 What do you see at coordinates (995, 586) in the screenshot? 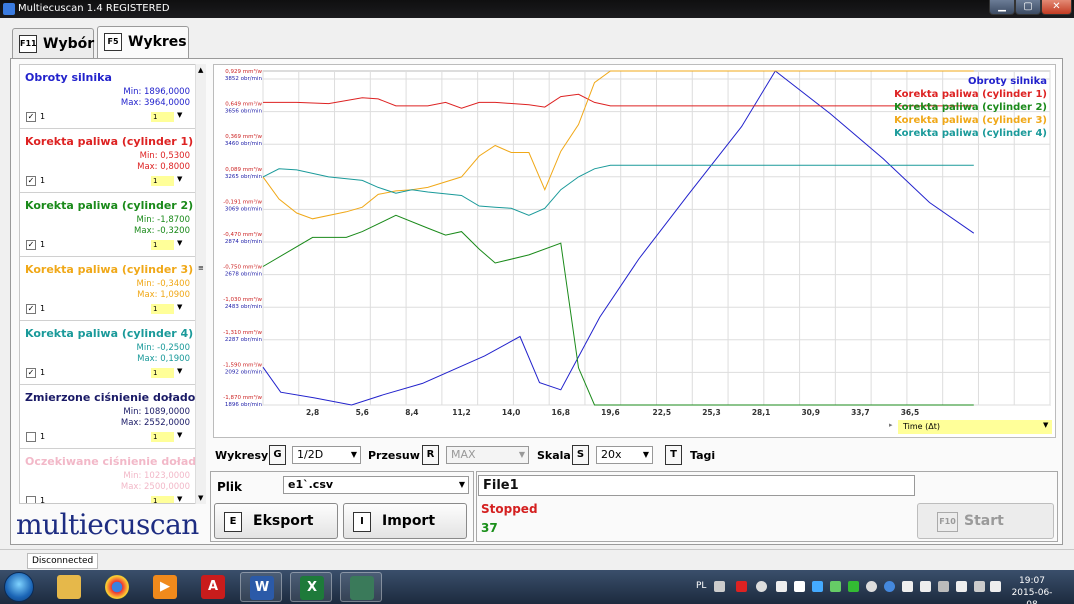
I see `volume-icon` at bounding box center [995, 586].